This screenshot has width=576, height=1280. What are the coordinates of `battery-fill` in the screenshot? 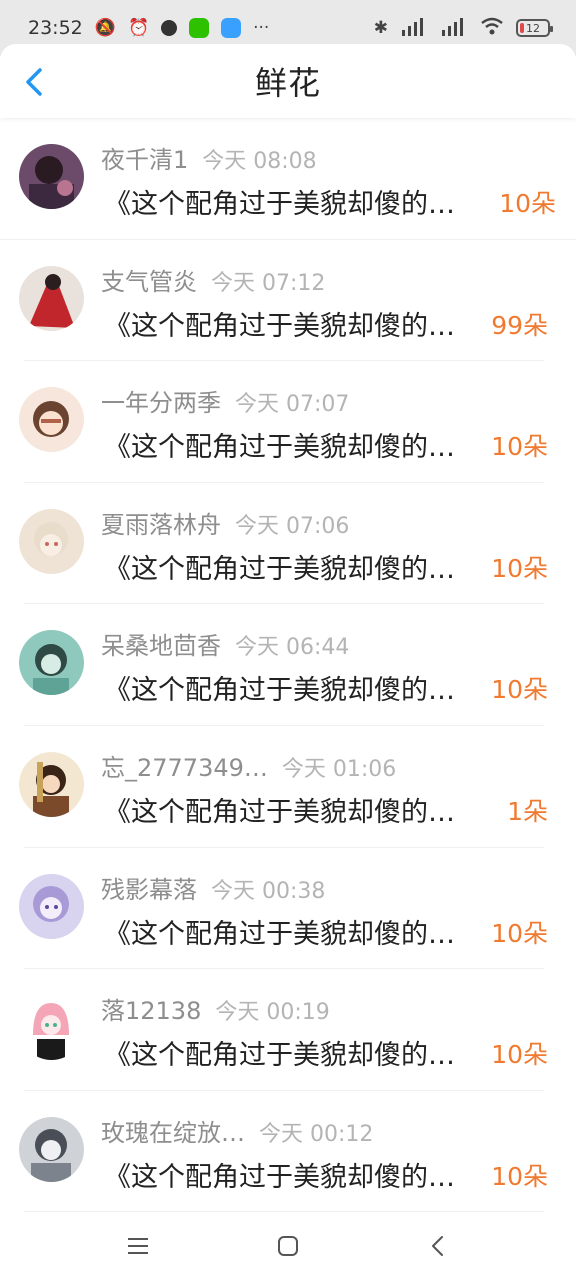 It's located at (522, 28).